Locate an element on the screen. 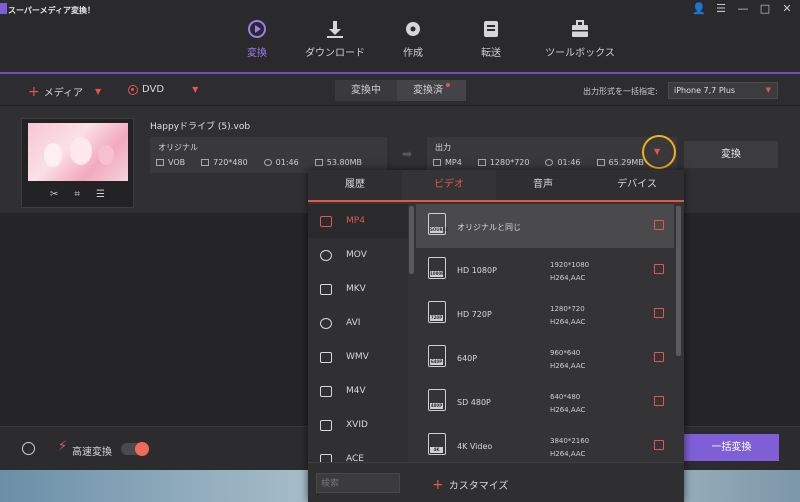 The image size is (800, 502). preset-list-scrollbar is located at coordinates (678, 281).